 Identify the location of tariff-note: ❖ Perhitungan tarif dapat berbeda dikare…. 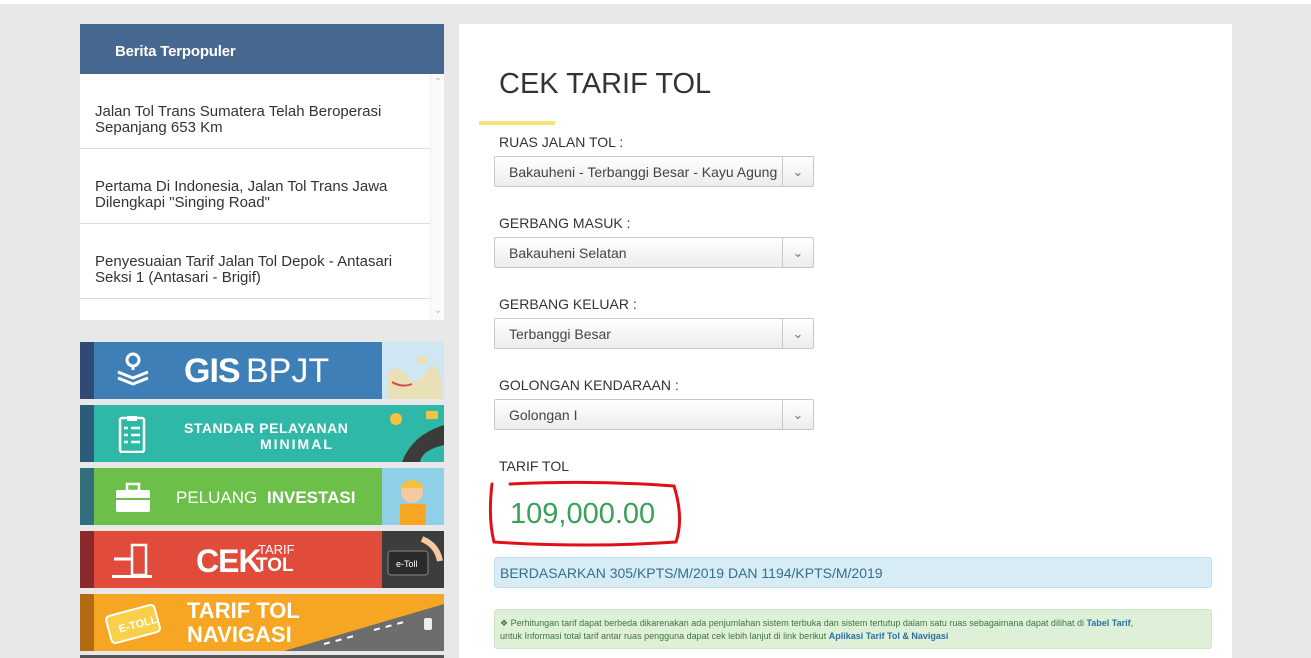
(853, 629).